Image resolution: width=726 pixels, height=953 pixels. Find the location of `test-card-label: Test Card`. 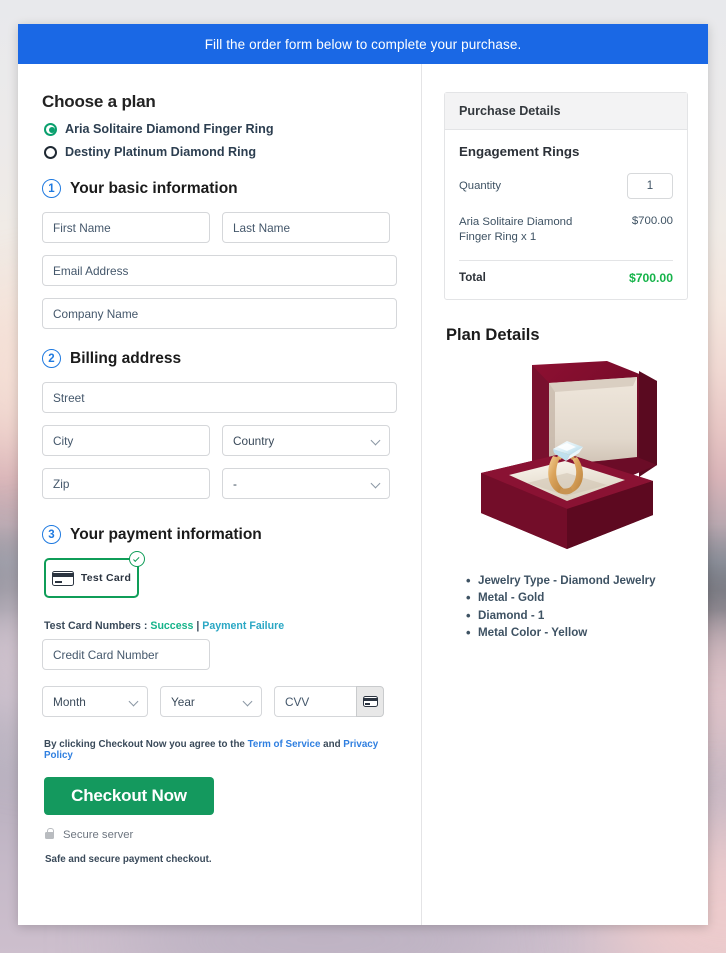

test-card-label: Test Card is located at coordinates (106, 578).